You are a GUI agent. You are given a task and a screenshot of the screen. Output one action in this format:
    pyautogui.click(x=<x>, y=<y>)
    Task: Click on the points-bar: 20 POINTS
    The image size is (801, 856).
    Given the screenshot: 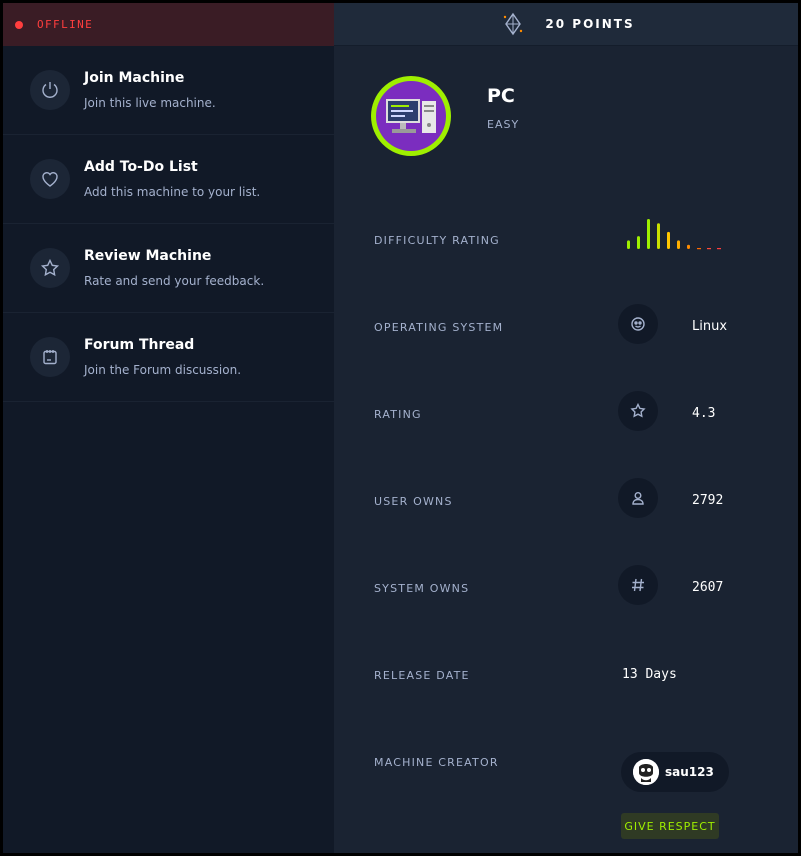 What is the action you would take?
    pyautogui.click(x=566, y=24)
    